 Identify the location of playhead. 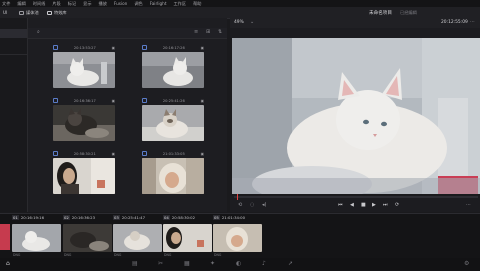
(237, 197).